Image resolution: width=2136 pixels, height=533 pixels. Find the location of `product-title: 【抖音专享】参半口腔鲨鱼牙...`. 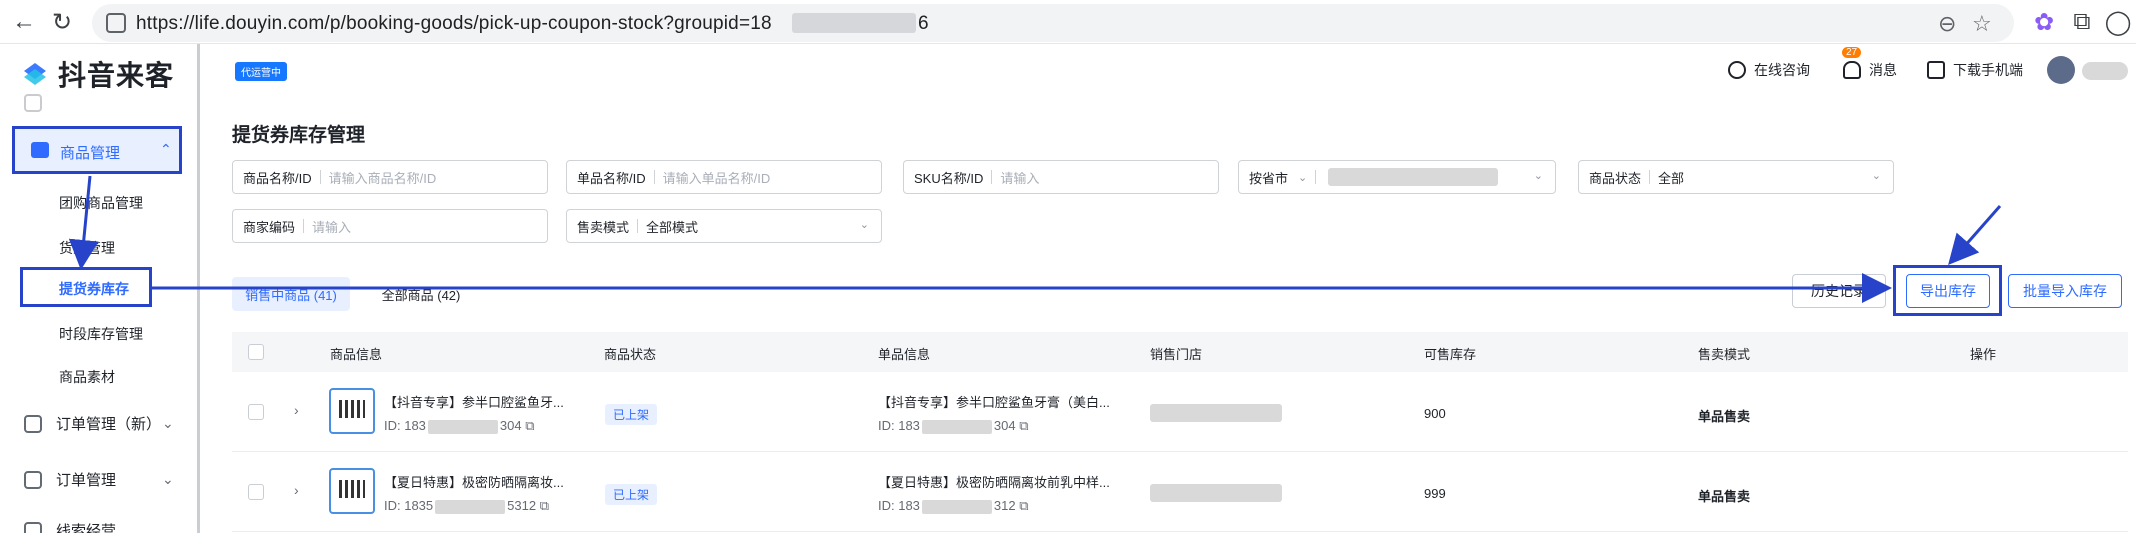

product-title: 【抖音专享】参半口腔鲨鱼牙... is located at coordinates (474, 401).